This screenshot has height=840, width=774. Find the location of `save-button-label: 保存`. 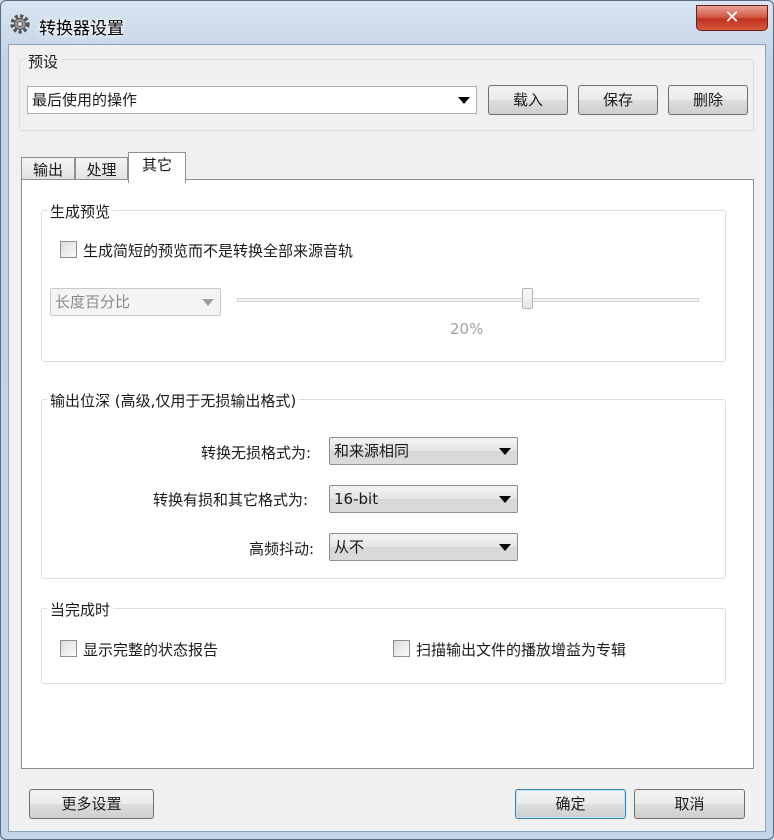

save-button-label: 保存 is located at coordinates (617, 100).